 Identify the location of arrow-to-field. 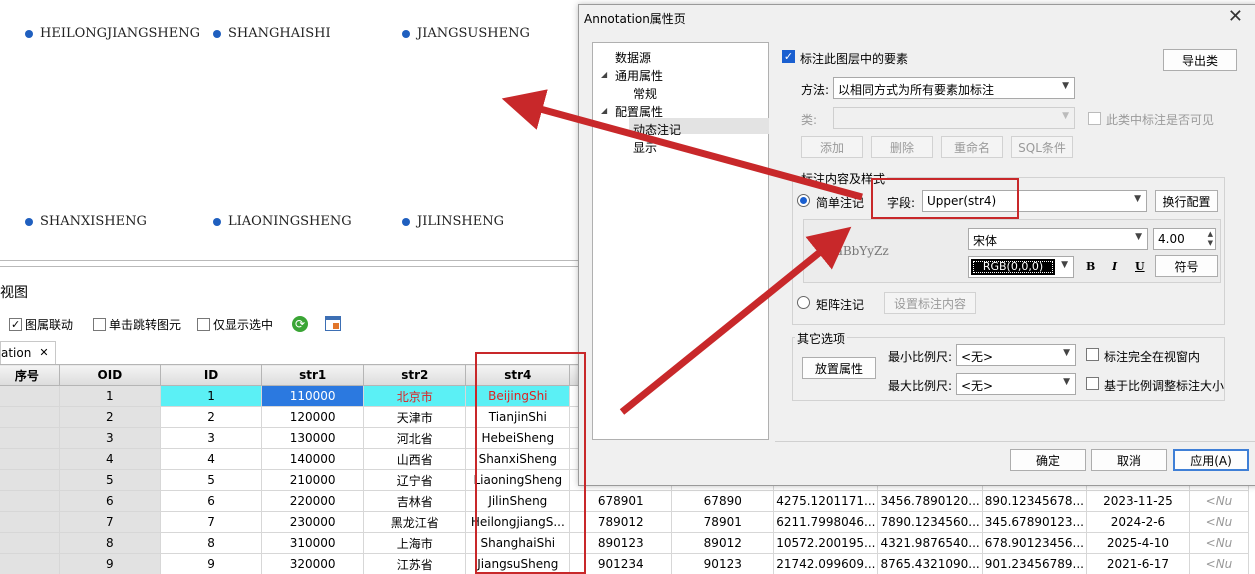
(735, 320).